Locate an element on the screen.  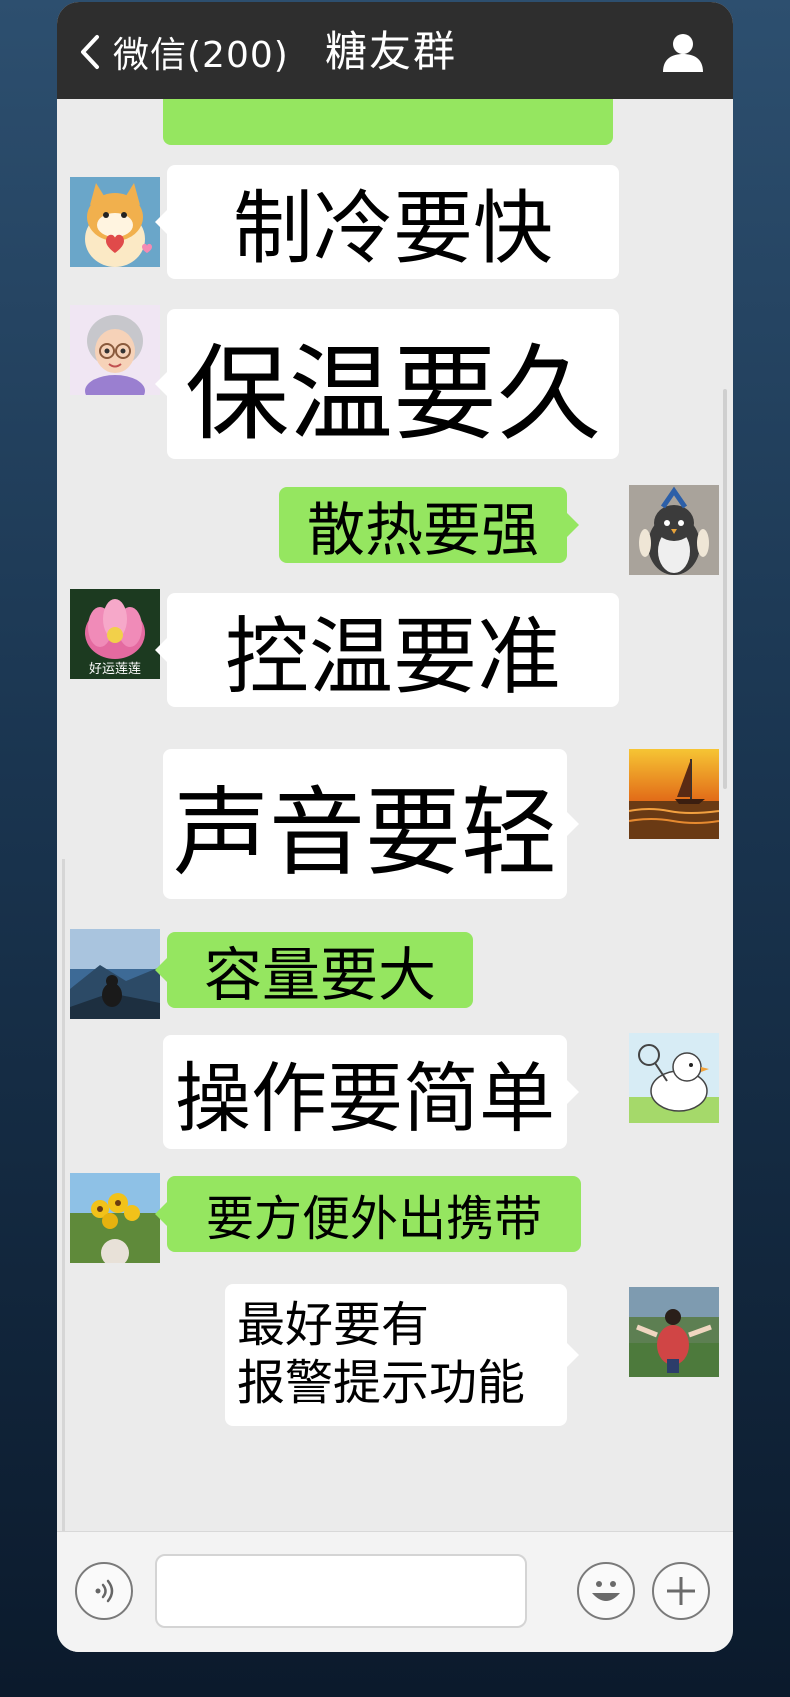
message-text: 保温要久 is located at coordinates (392, 393).